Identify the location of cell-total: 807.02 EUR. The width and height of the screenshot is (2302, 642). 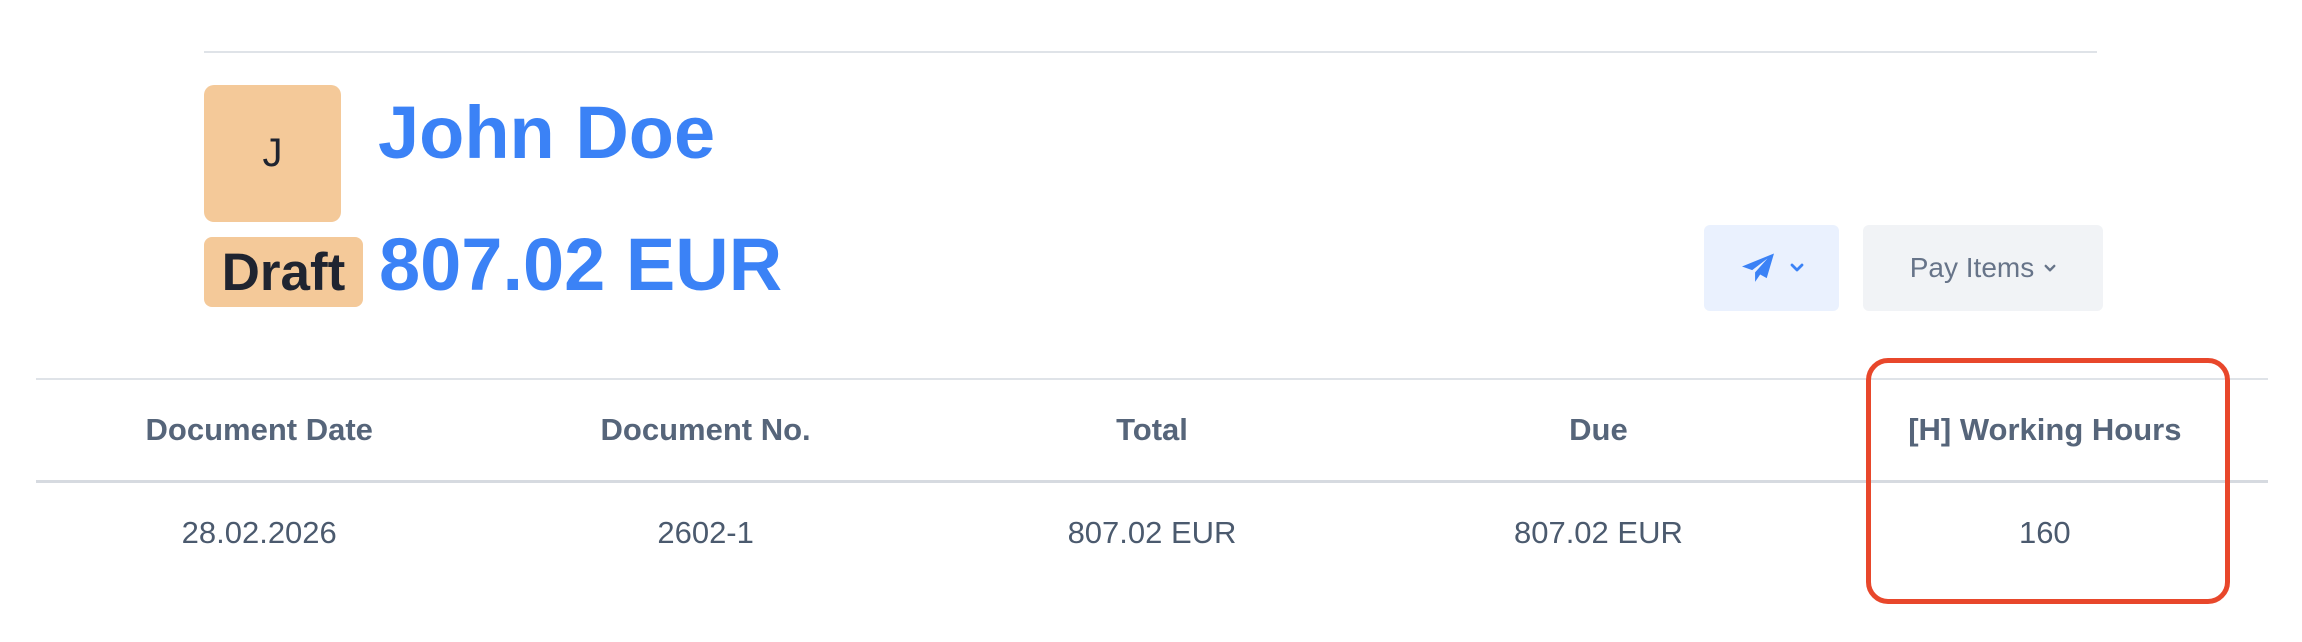
(1152, 532).